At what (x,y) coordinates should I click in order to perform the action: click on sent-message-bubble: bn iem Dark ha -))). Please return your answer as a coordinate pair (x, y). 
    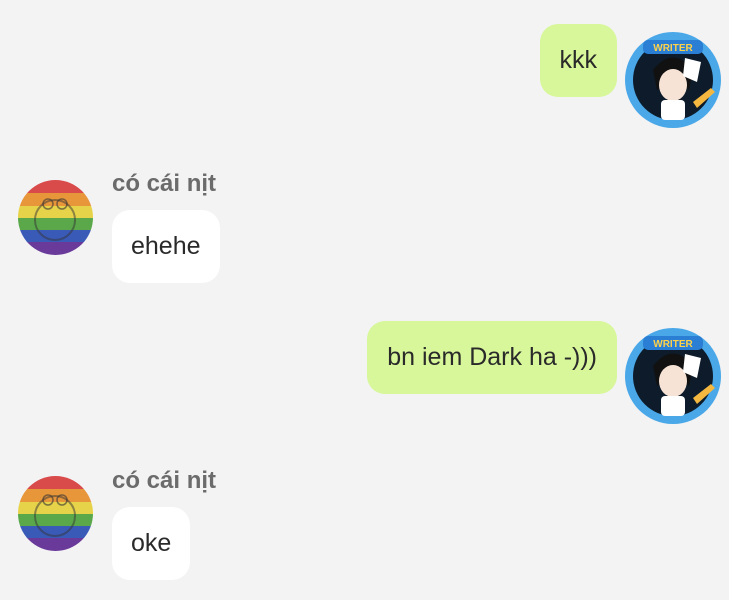
    Looking at the image, I should click on (492, 357).